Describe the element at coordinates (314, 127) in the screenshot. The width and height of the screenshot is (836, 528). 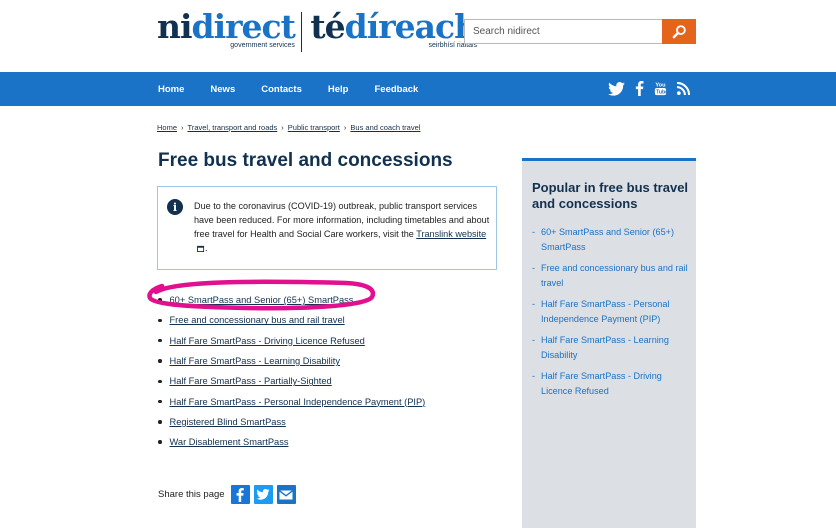
I see `breadcrumb-public-transport: Public transport` at that location.